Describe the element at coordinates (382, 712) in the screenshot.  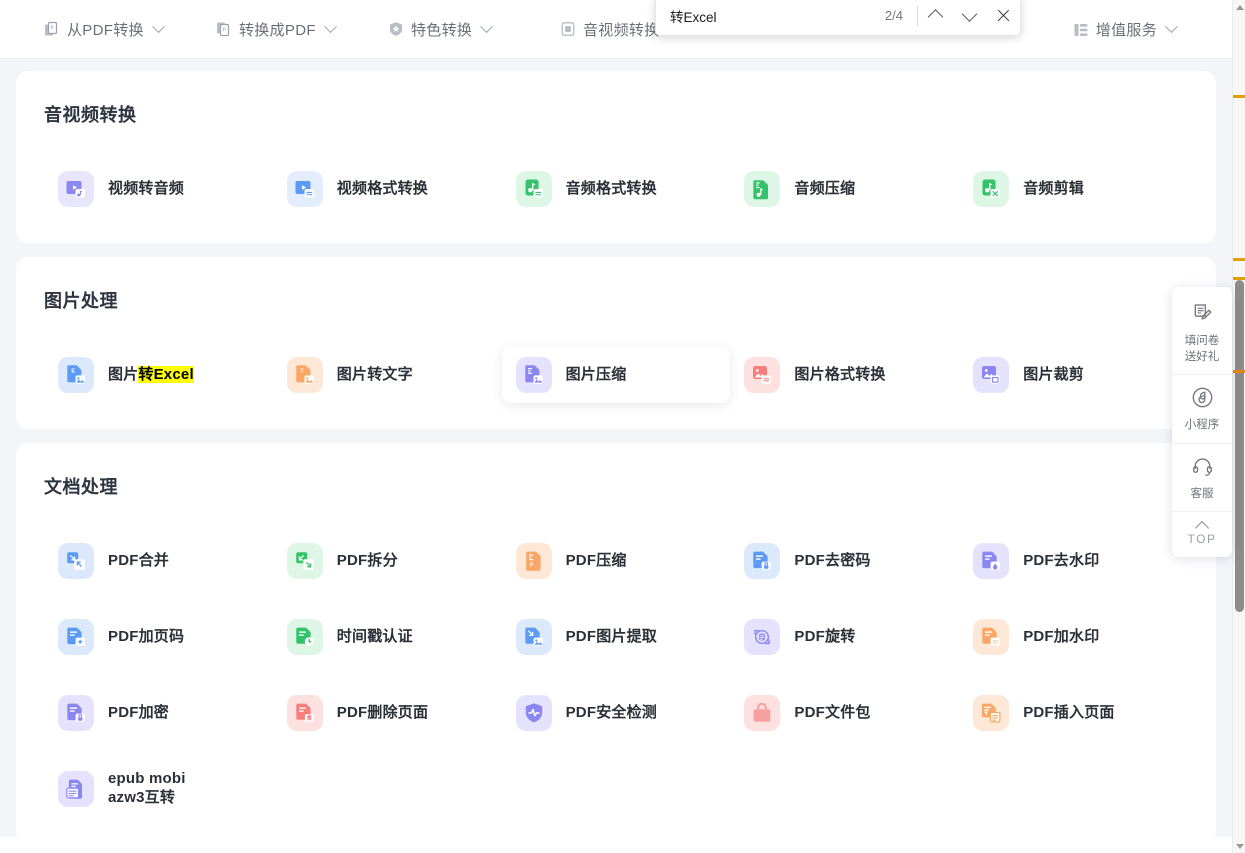
I see `tool-card-label: PDF删除页面` at that location.